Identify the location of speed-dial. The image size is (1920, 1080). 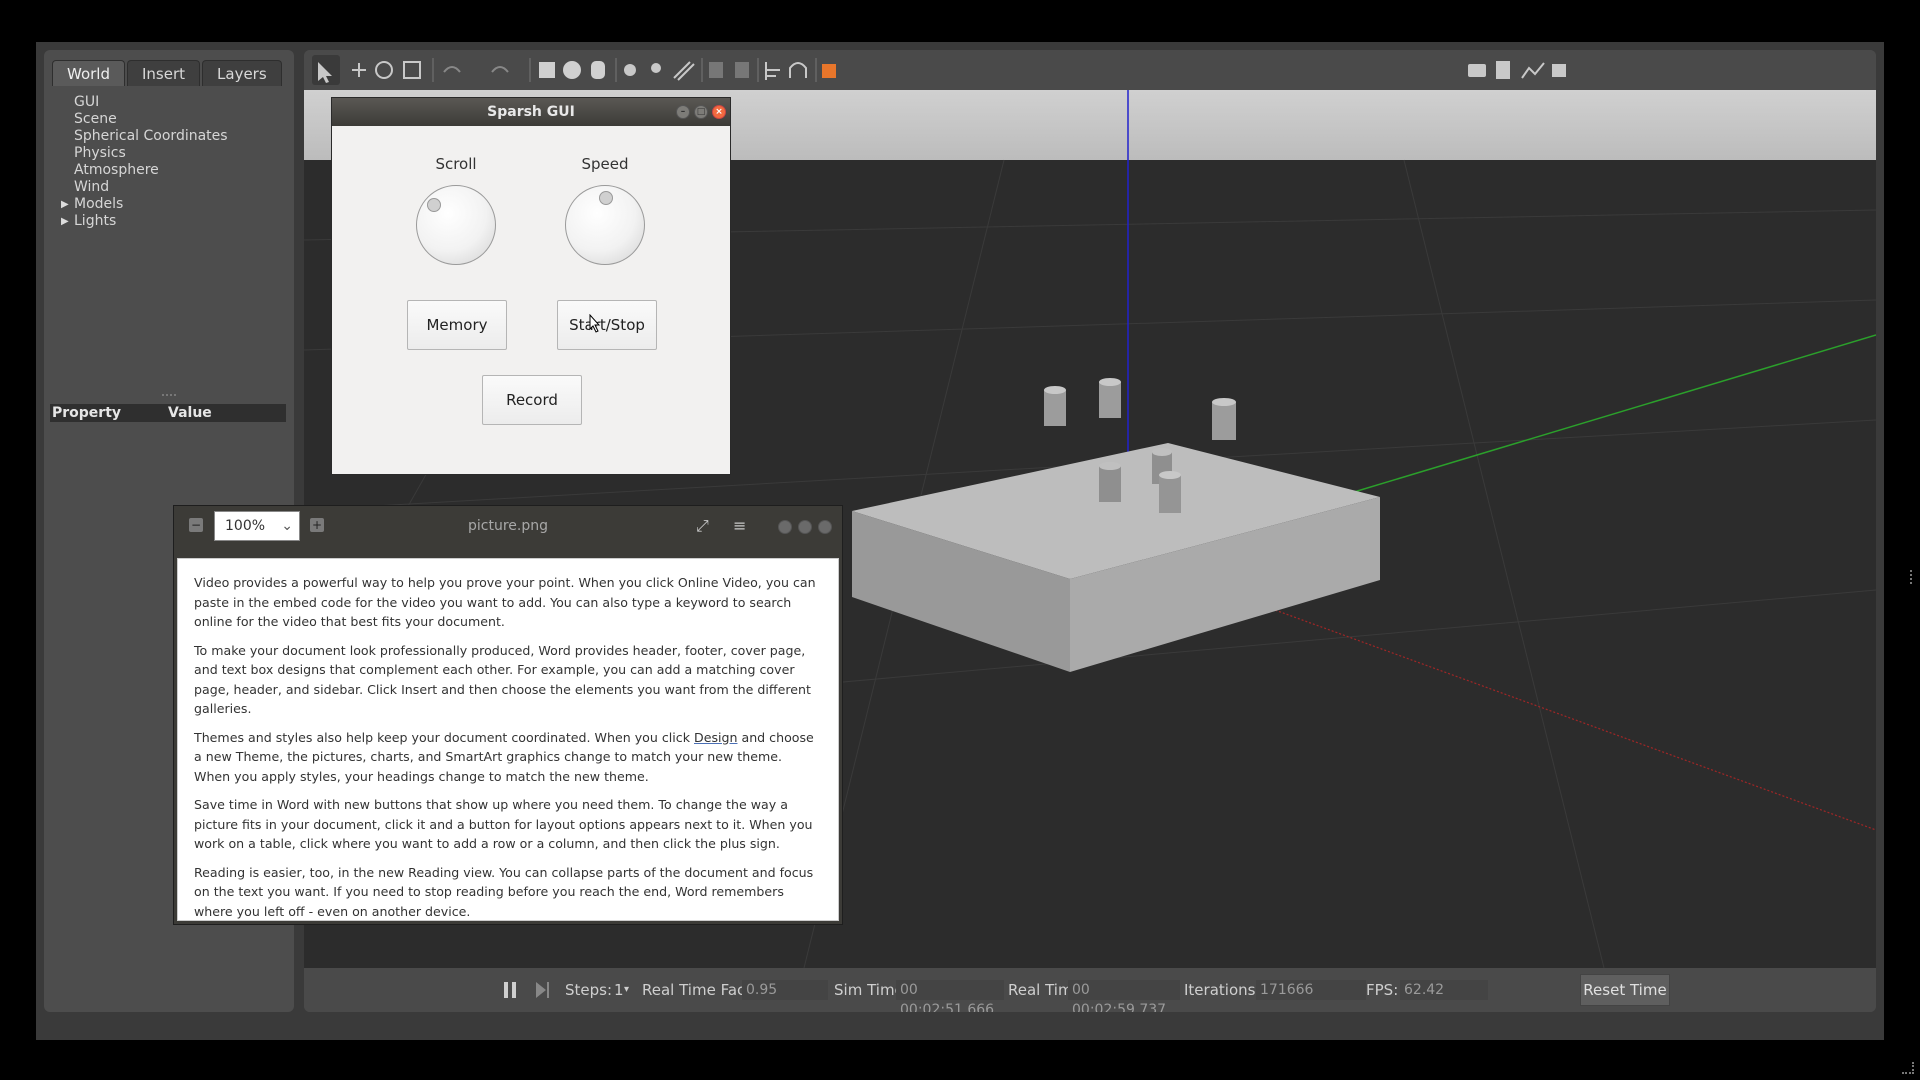
(605, 225).